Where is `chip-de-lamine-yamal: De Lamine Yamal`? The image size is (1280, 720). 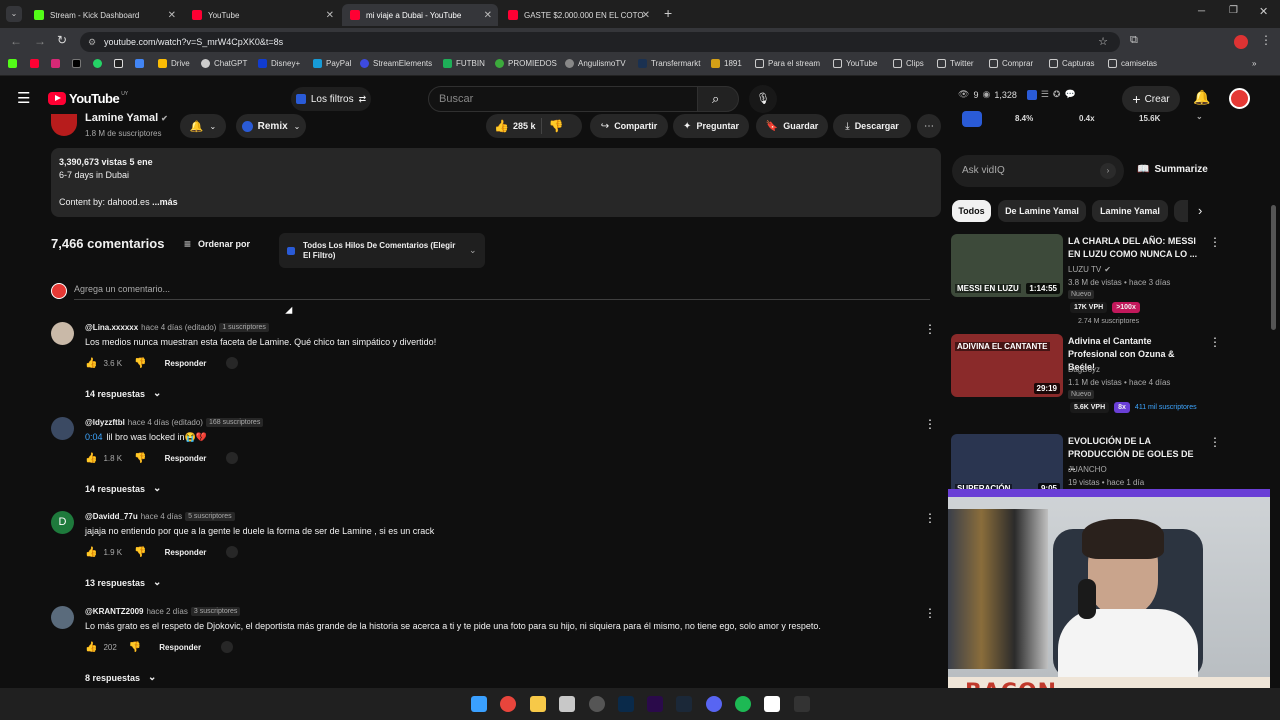 chip-de-lamine-yamal: De Lamine Yamal is located at coordinates (1042, 211).